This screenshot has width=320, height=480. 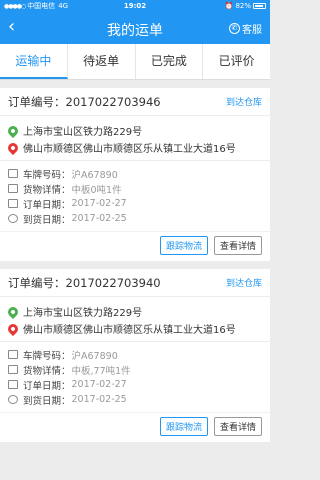 I want to click on phone-icon: ✆, so click(x=234, y=28).